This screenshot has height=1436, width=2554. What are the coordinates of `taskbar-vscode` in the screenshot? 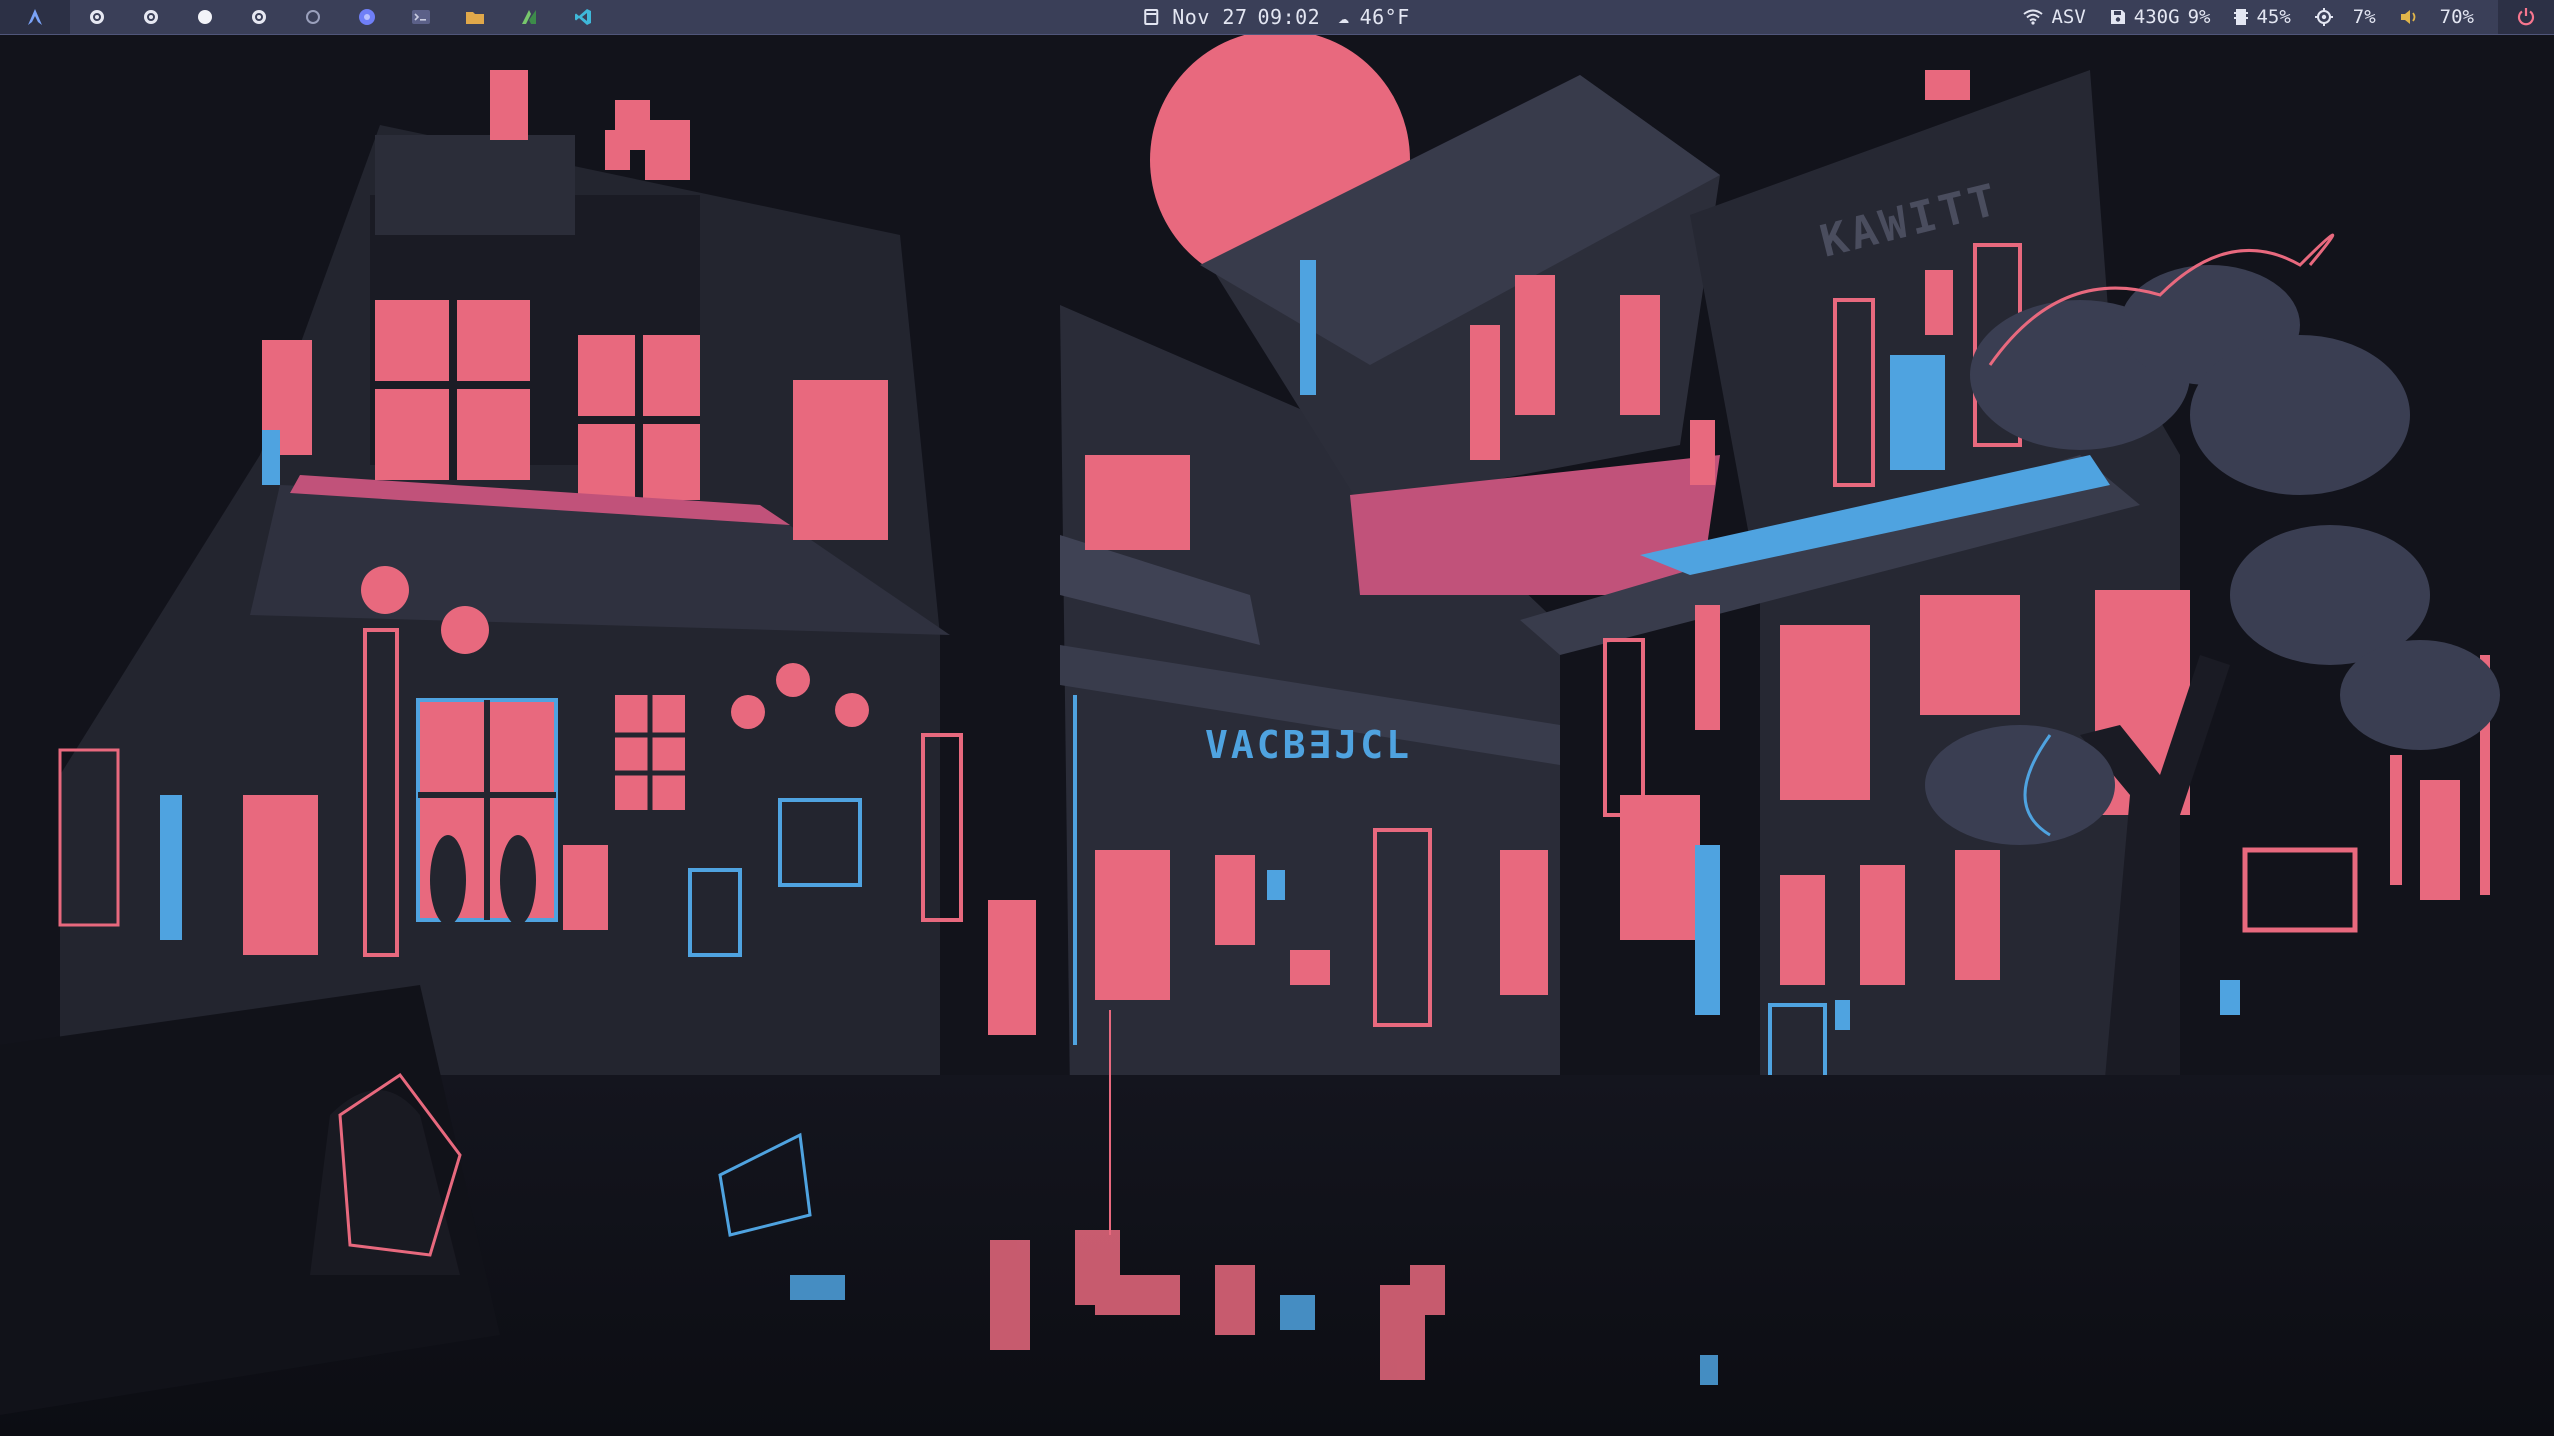 It's located at (583, 17).